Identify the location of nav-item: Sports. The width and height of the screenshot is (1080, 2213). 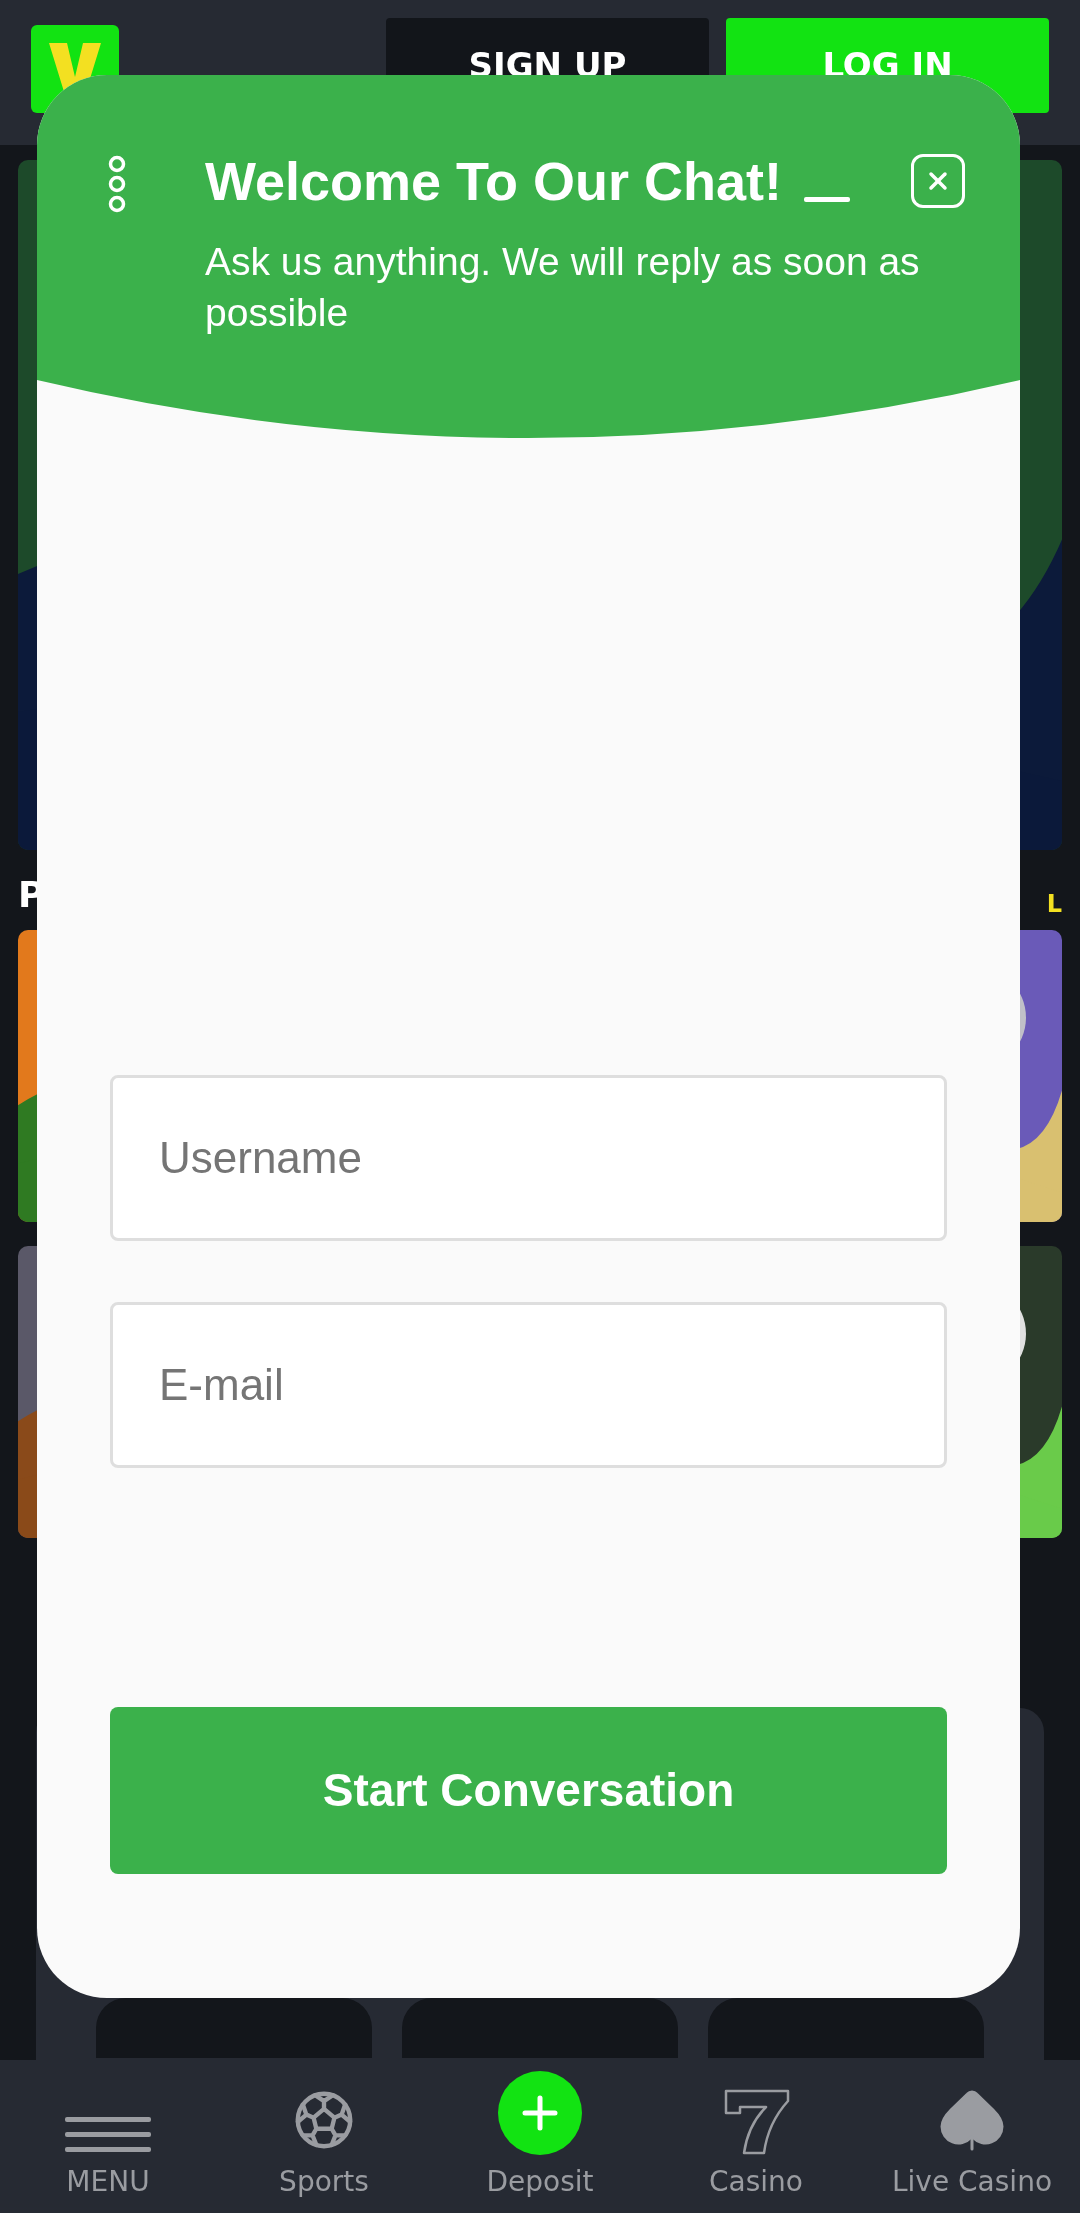
(324, 2136).